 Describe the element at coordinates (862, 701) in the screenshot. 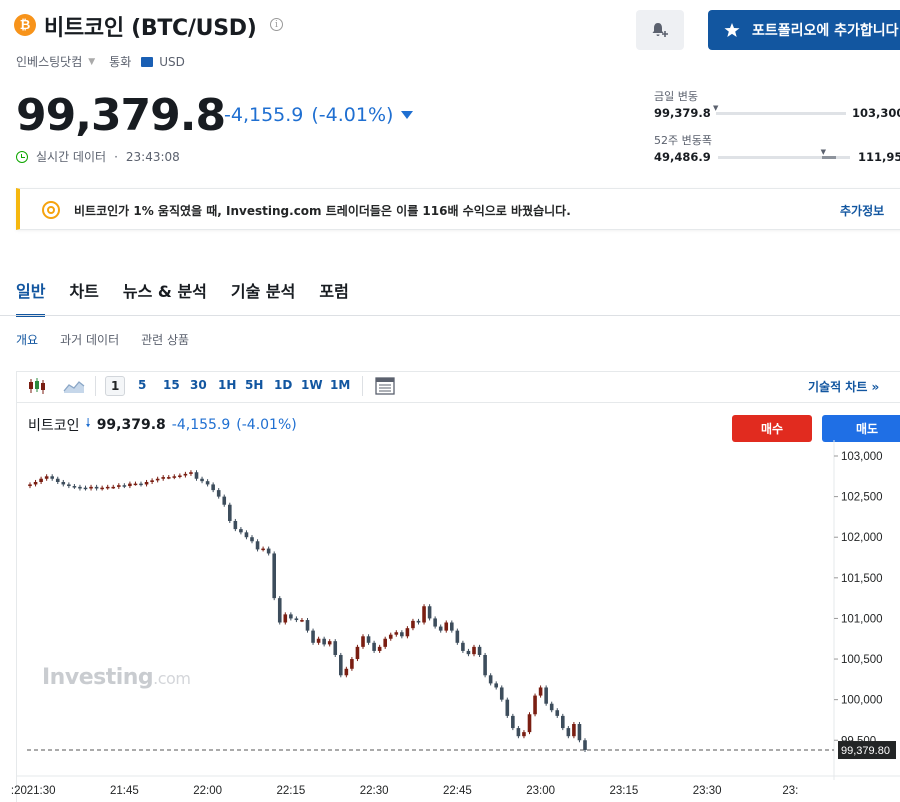

I see `y-tick-label: 100,000` at that location.